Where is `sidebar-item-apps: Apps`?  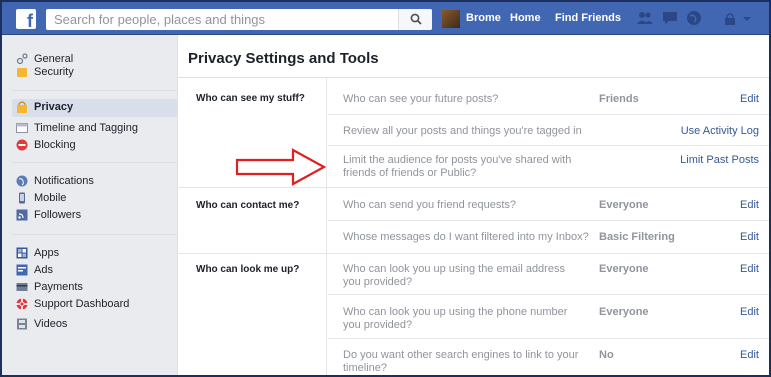
sidebar-item-apps: Apps is located at coordinates (96, 254).